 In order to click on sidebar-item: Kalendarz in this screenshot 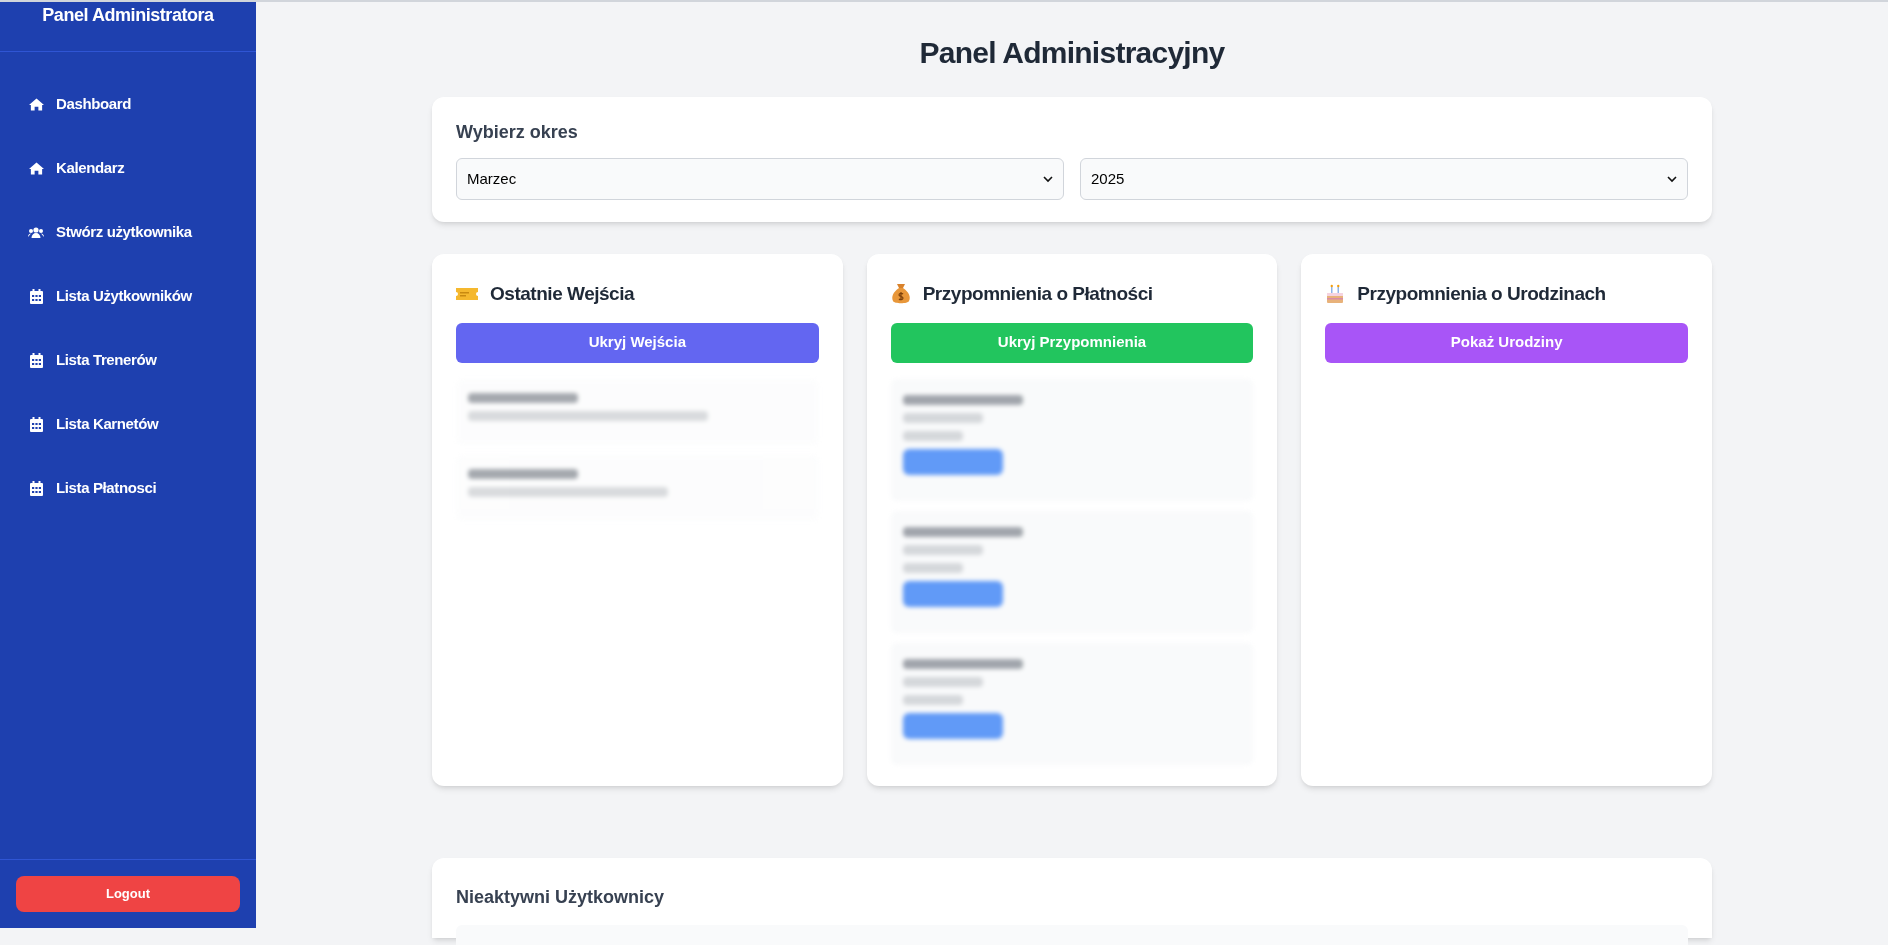, I will do `click(128, 168)`.